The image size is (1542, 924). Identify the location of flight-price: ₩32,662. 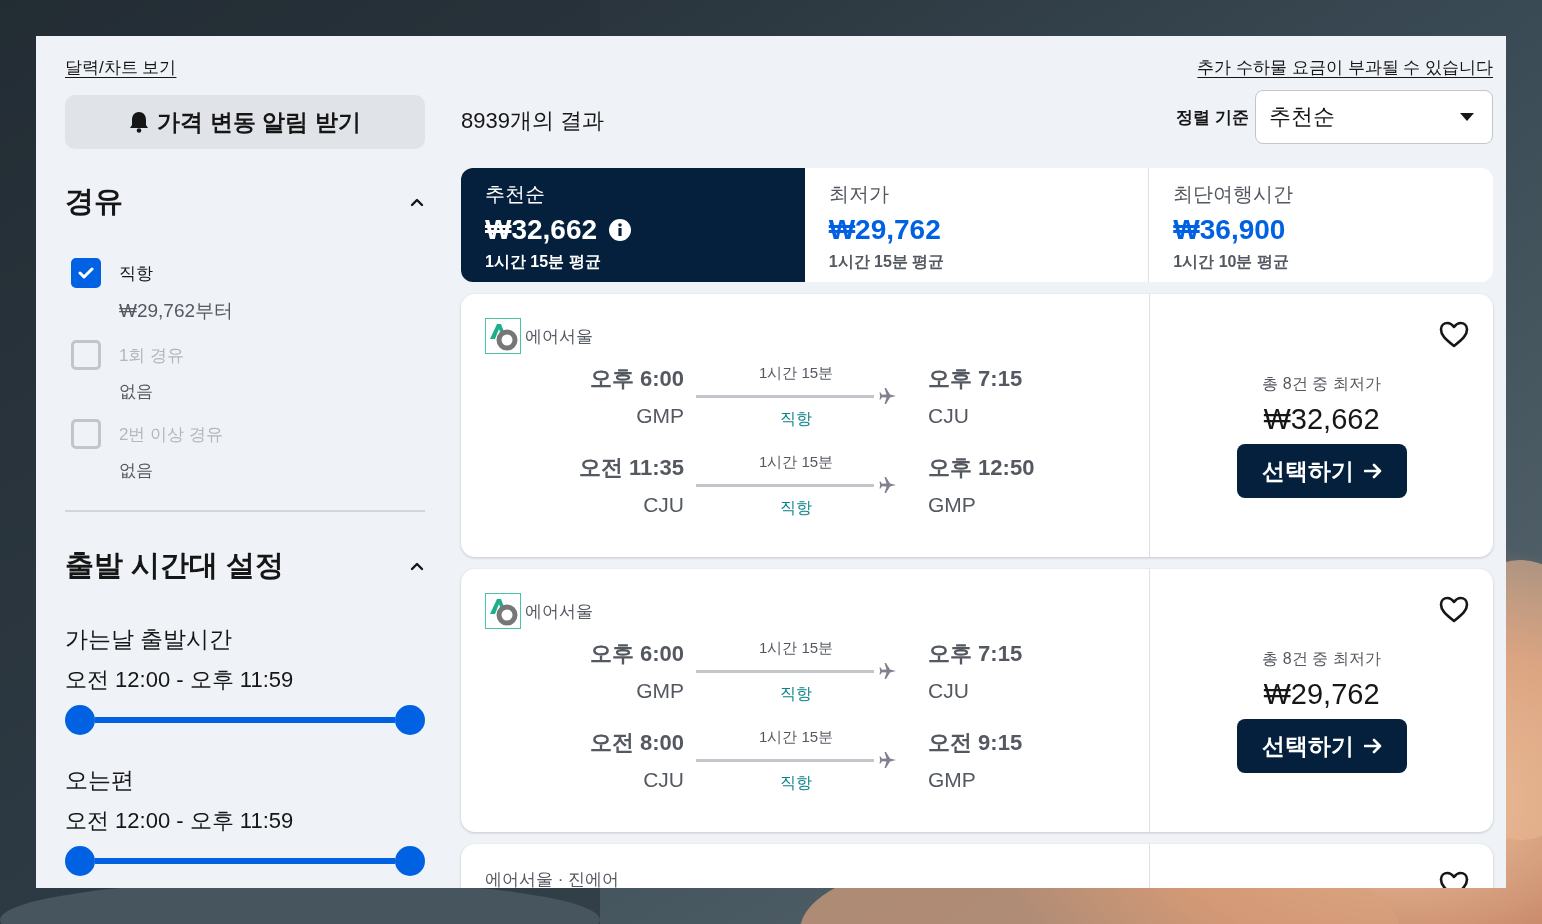
(1321, 419).